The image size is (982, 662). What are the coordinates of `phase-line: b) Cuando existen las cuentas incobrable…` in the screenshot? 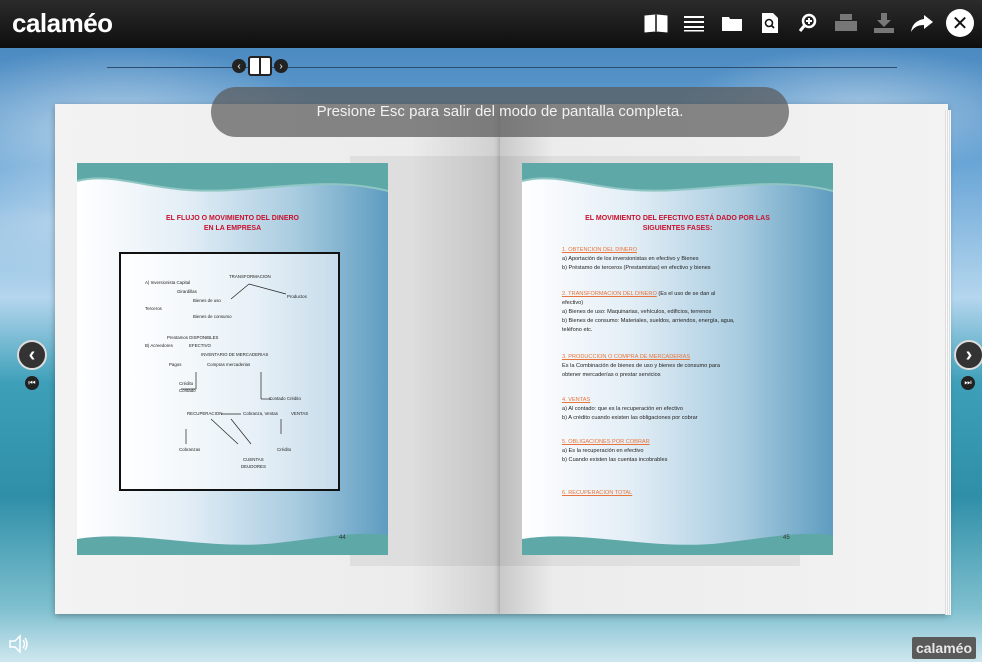 It's located at (615, 460).